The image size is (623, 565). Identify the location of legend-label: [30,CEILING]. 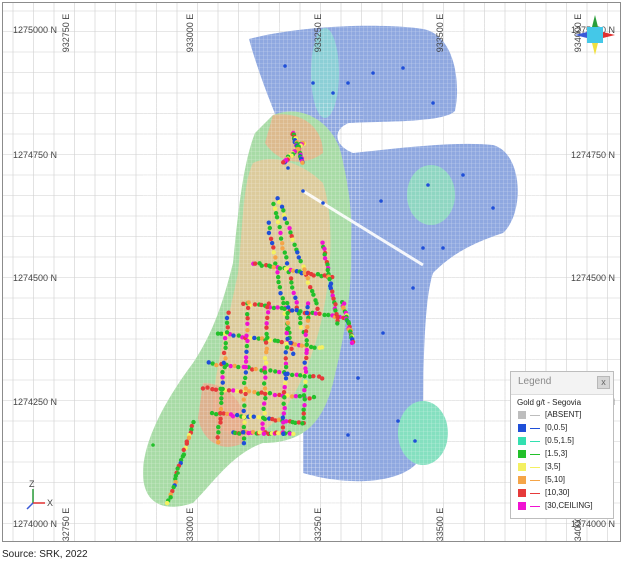
(569, 505).